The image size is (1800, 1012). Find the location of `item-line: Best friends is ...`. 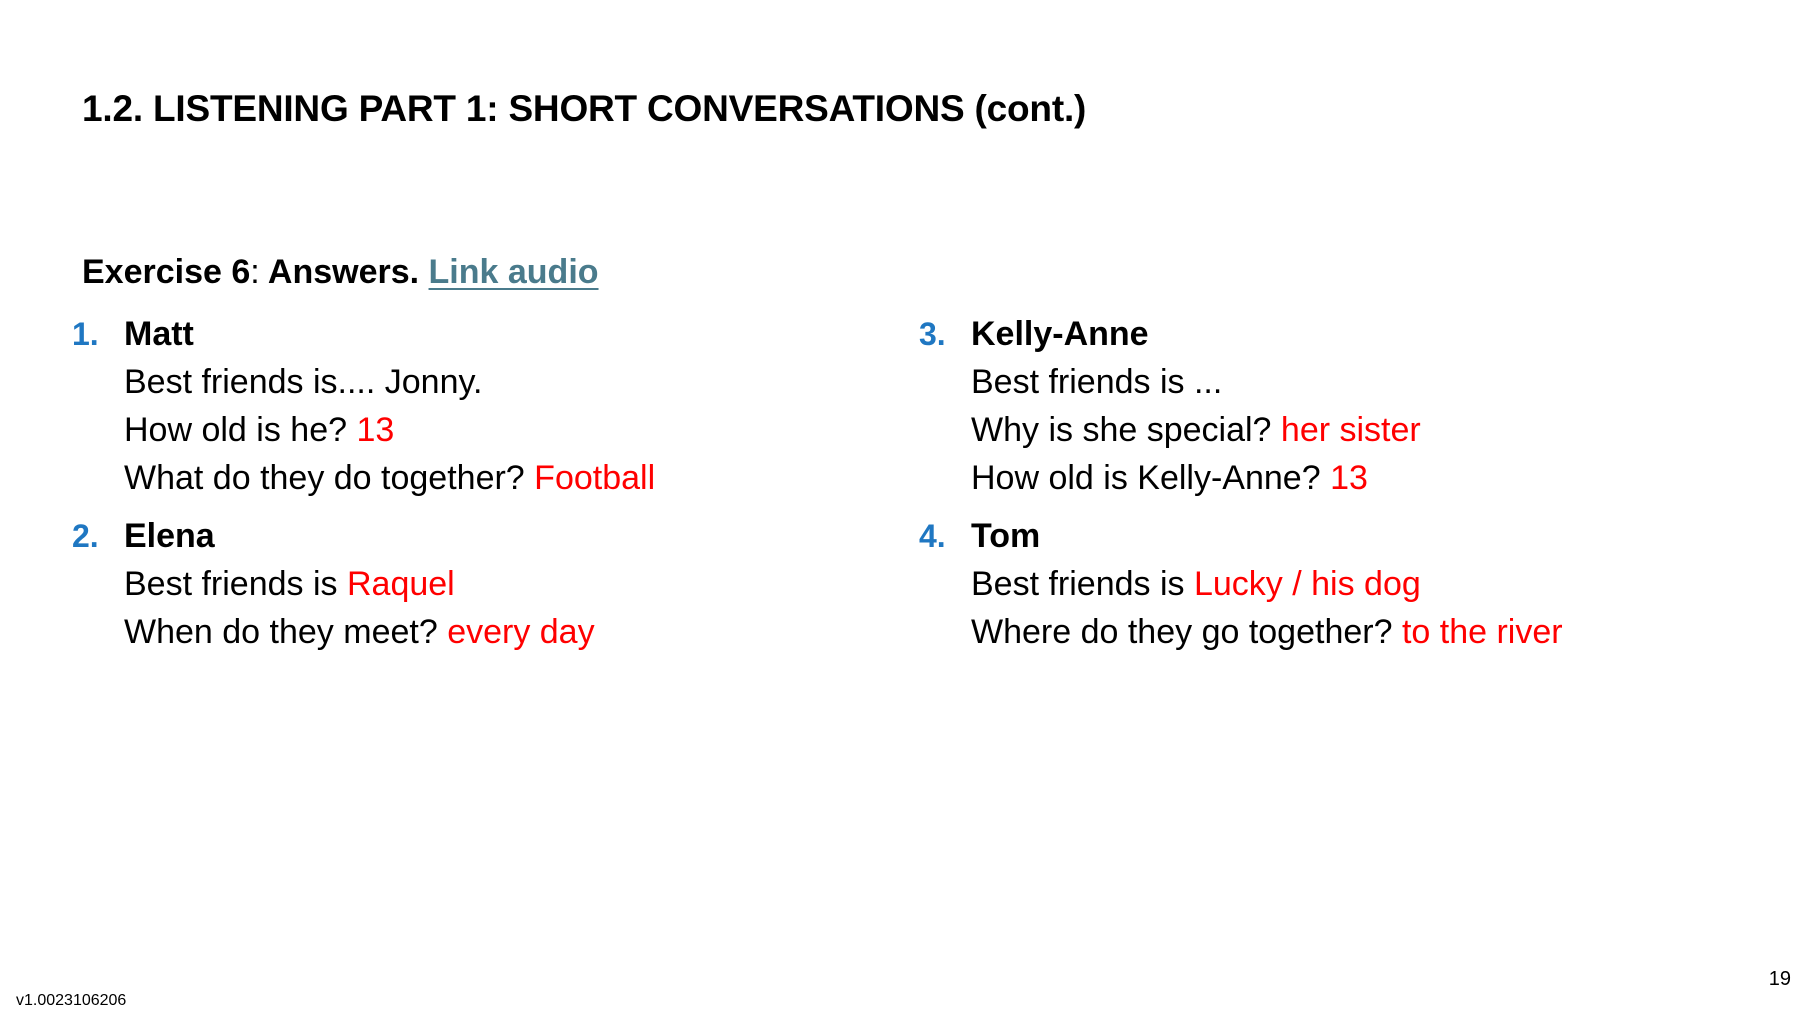

item-line: Best friends is ... is located at coordinates (1267, 382).